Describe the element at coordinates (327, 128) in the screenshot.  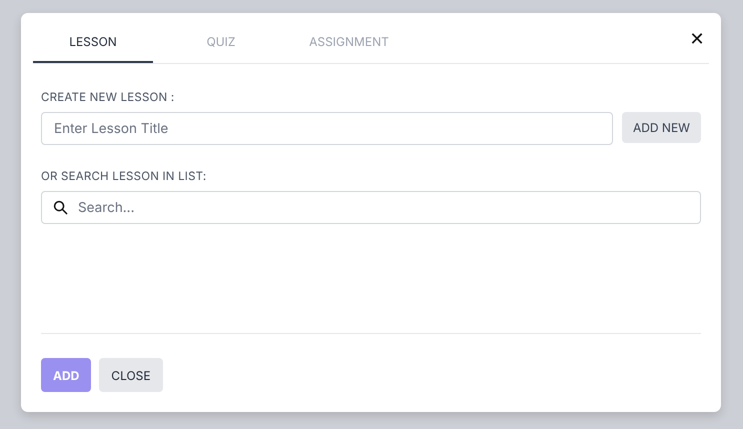
I see `lesson-title-field: Enter Lesson Title` at that location.